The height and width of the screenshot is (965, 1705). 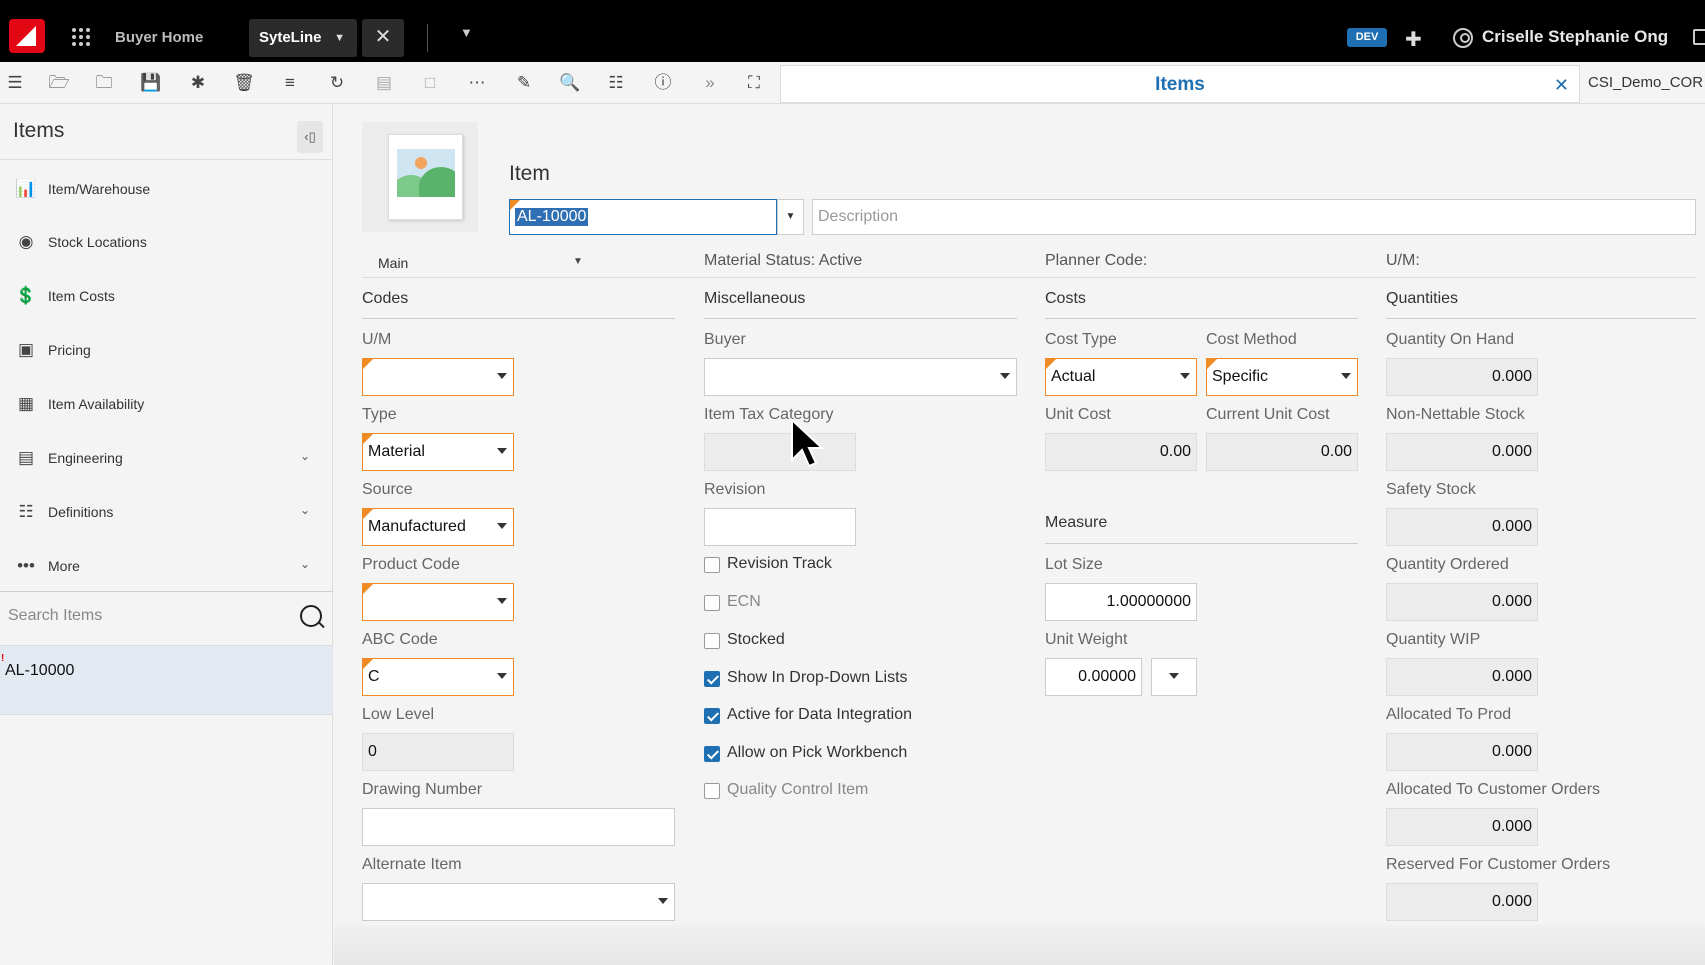 I want to click on drawing-number-label: Drawing Number, so click(x=422, y=789).